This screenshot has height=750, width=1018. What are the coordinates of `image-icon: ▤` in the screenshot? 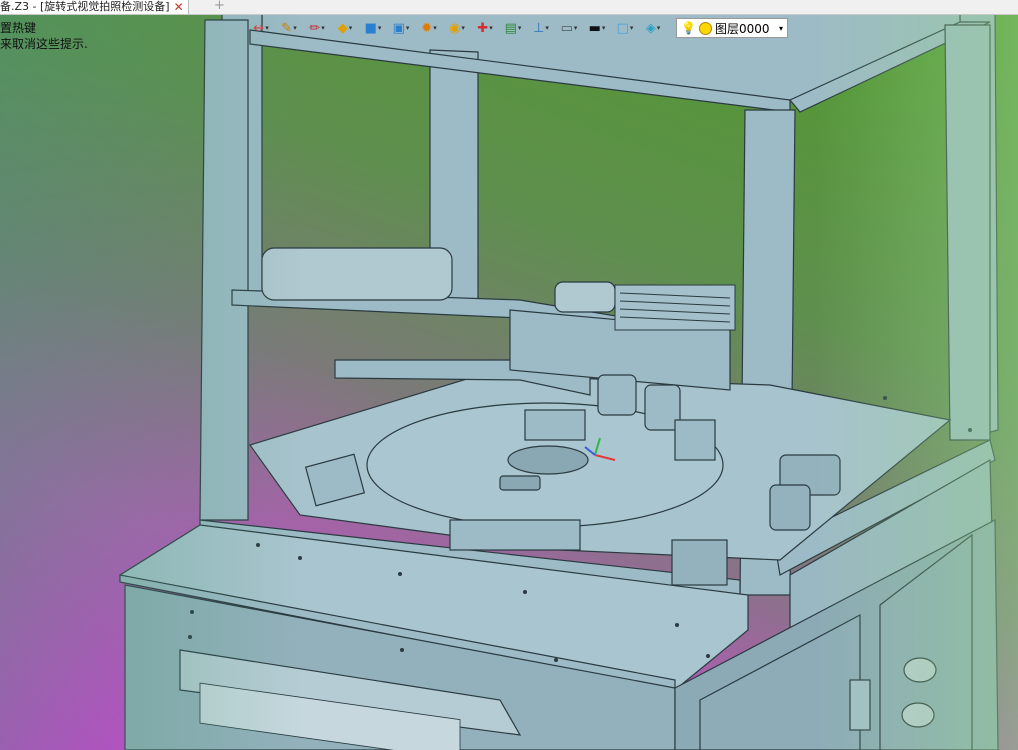 It's located at (510, 28).